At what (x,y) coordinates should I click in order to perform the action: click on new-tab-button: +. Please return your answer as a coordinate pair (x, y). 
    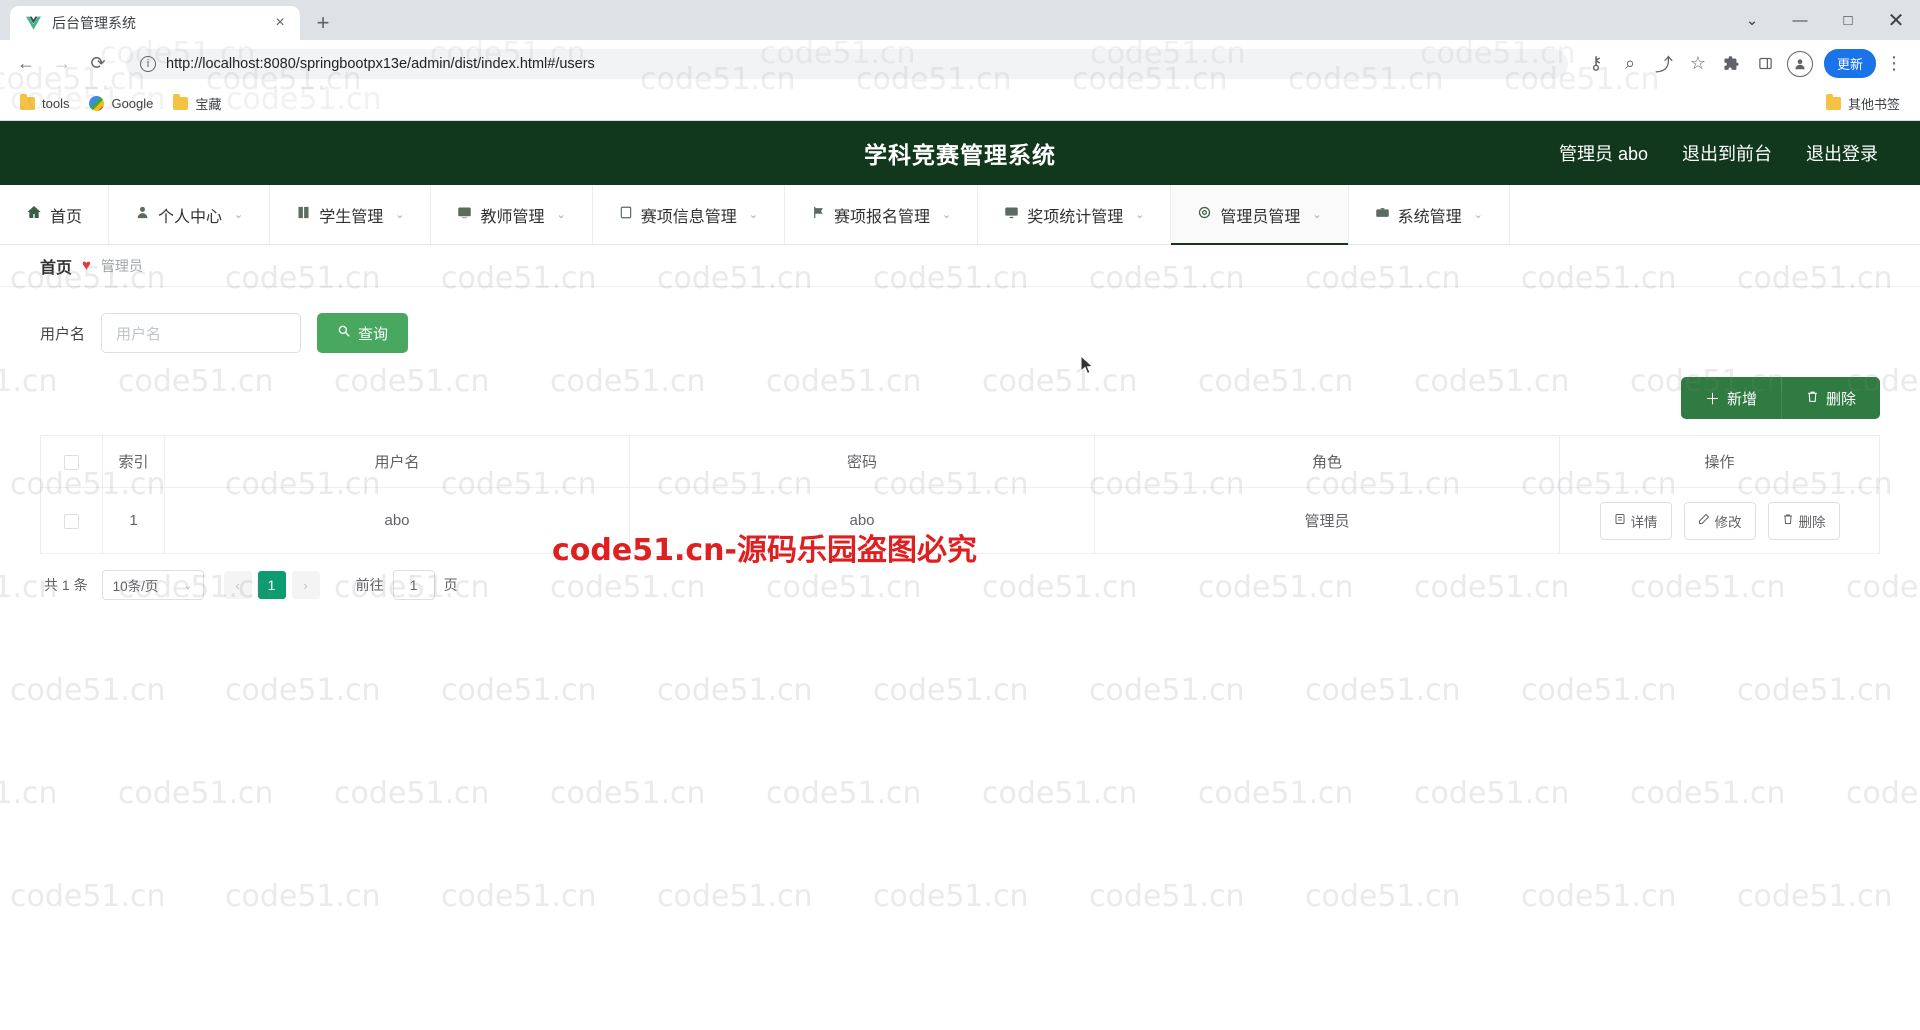
    Looking at the image, I should click on (323, 23).